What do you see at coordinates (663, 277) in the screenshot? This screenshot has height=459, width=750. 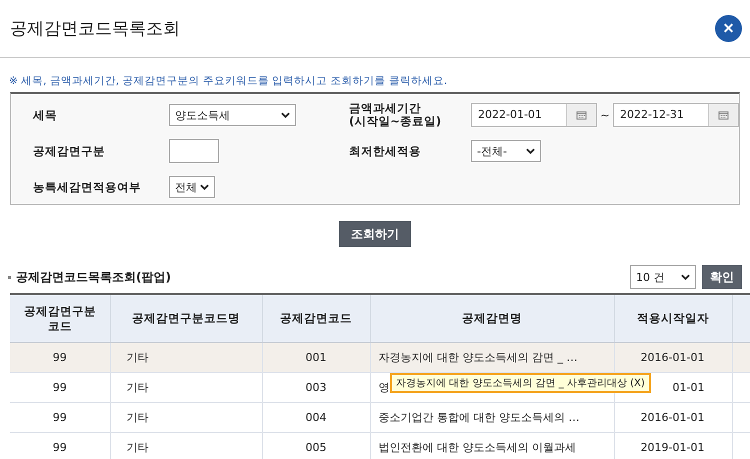 I see `page-size-select: 10 건` at bounding box center [663, 277].